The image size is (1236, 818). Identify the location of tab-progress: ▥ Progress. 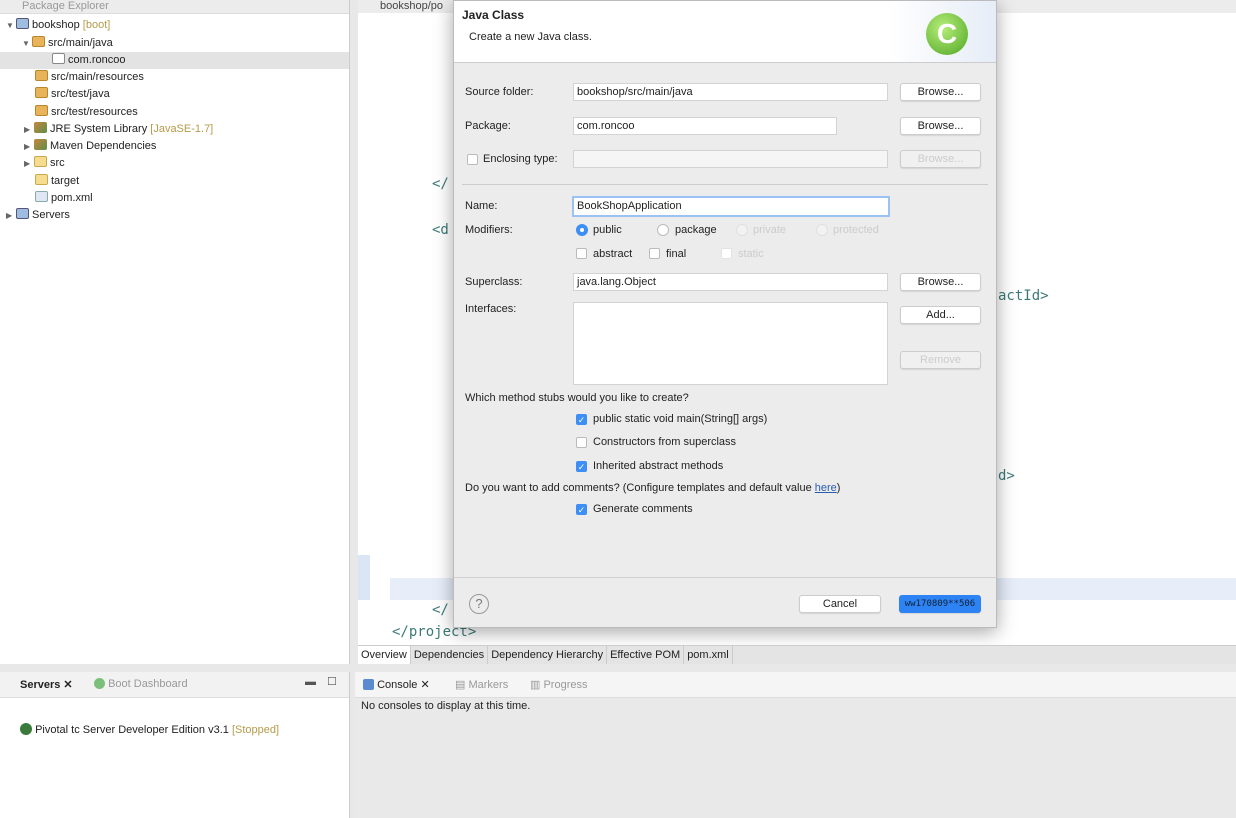
(559, 684).